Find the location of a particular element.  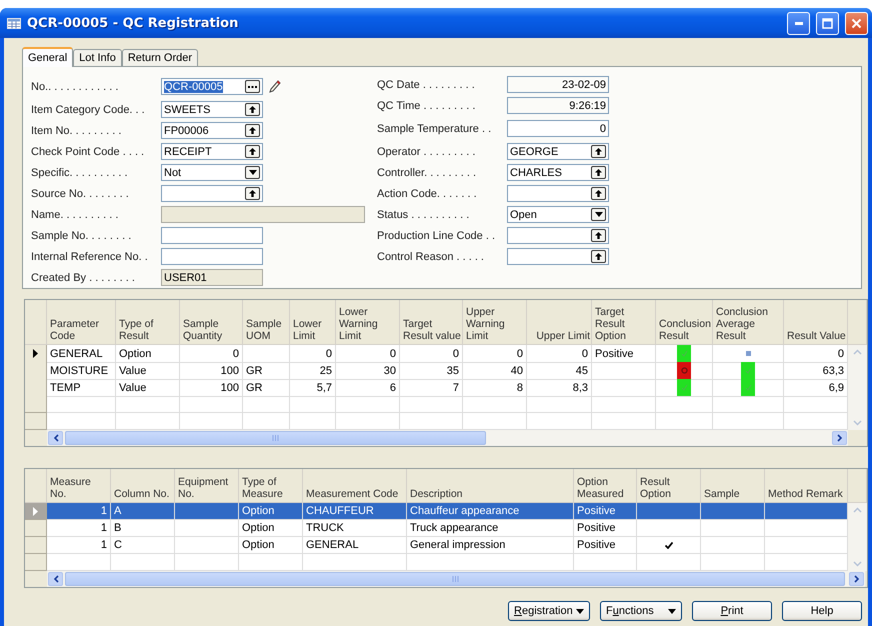

action-button: Functions is located at coordinates (641, 611).